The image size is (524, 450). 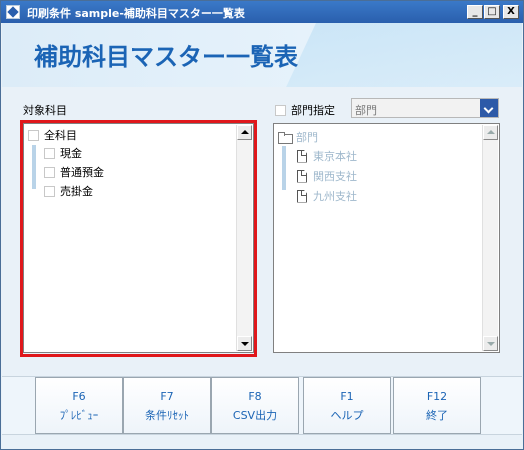 What do you see at coordinates (489, 108) in the screenshot?
I see `chevron-down-icon` at bounding box center [489, 108].